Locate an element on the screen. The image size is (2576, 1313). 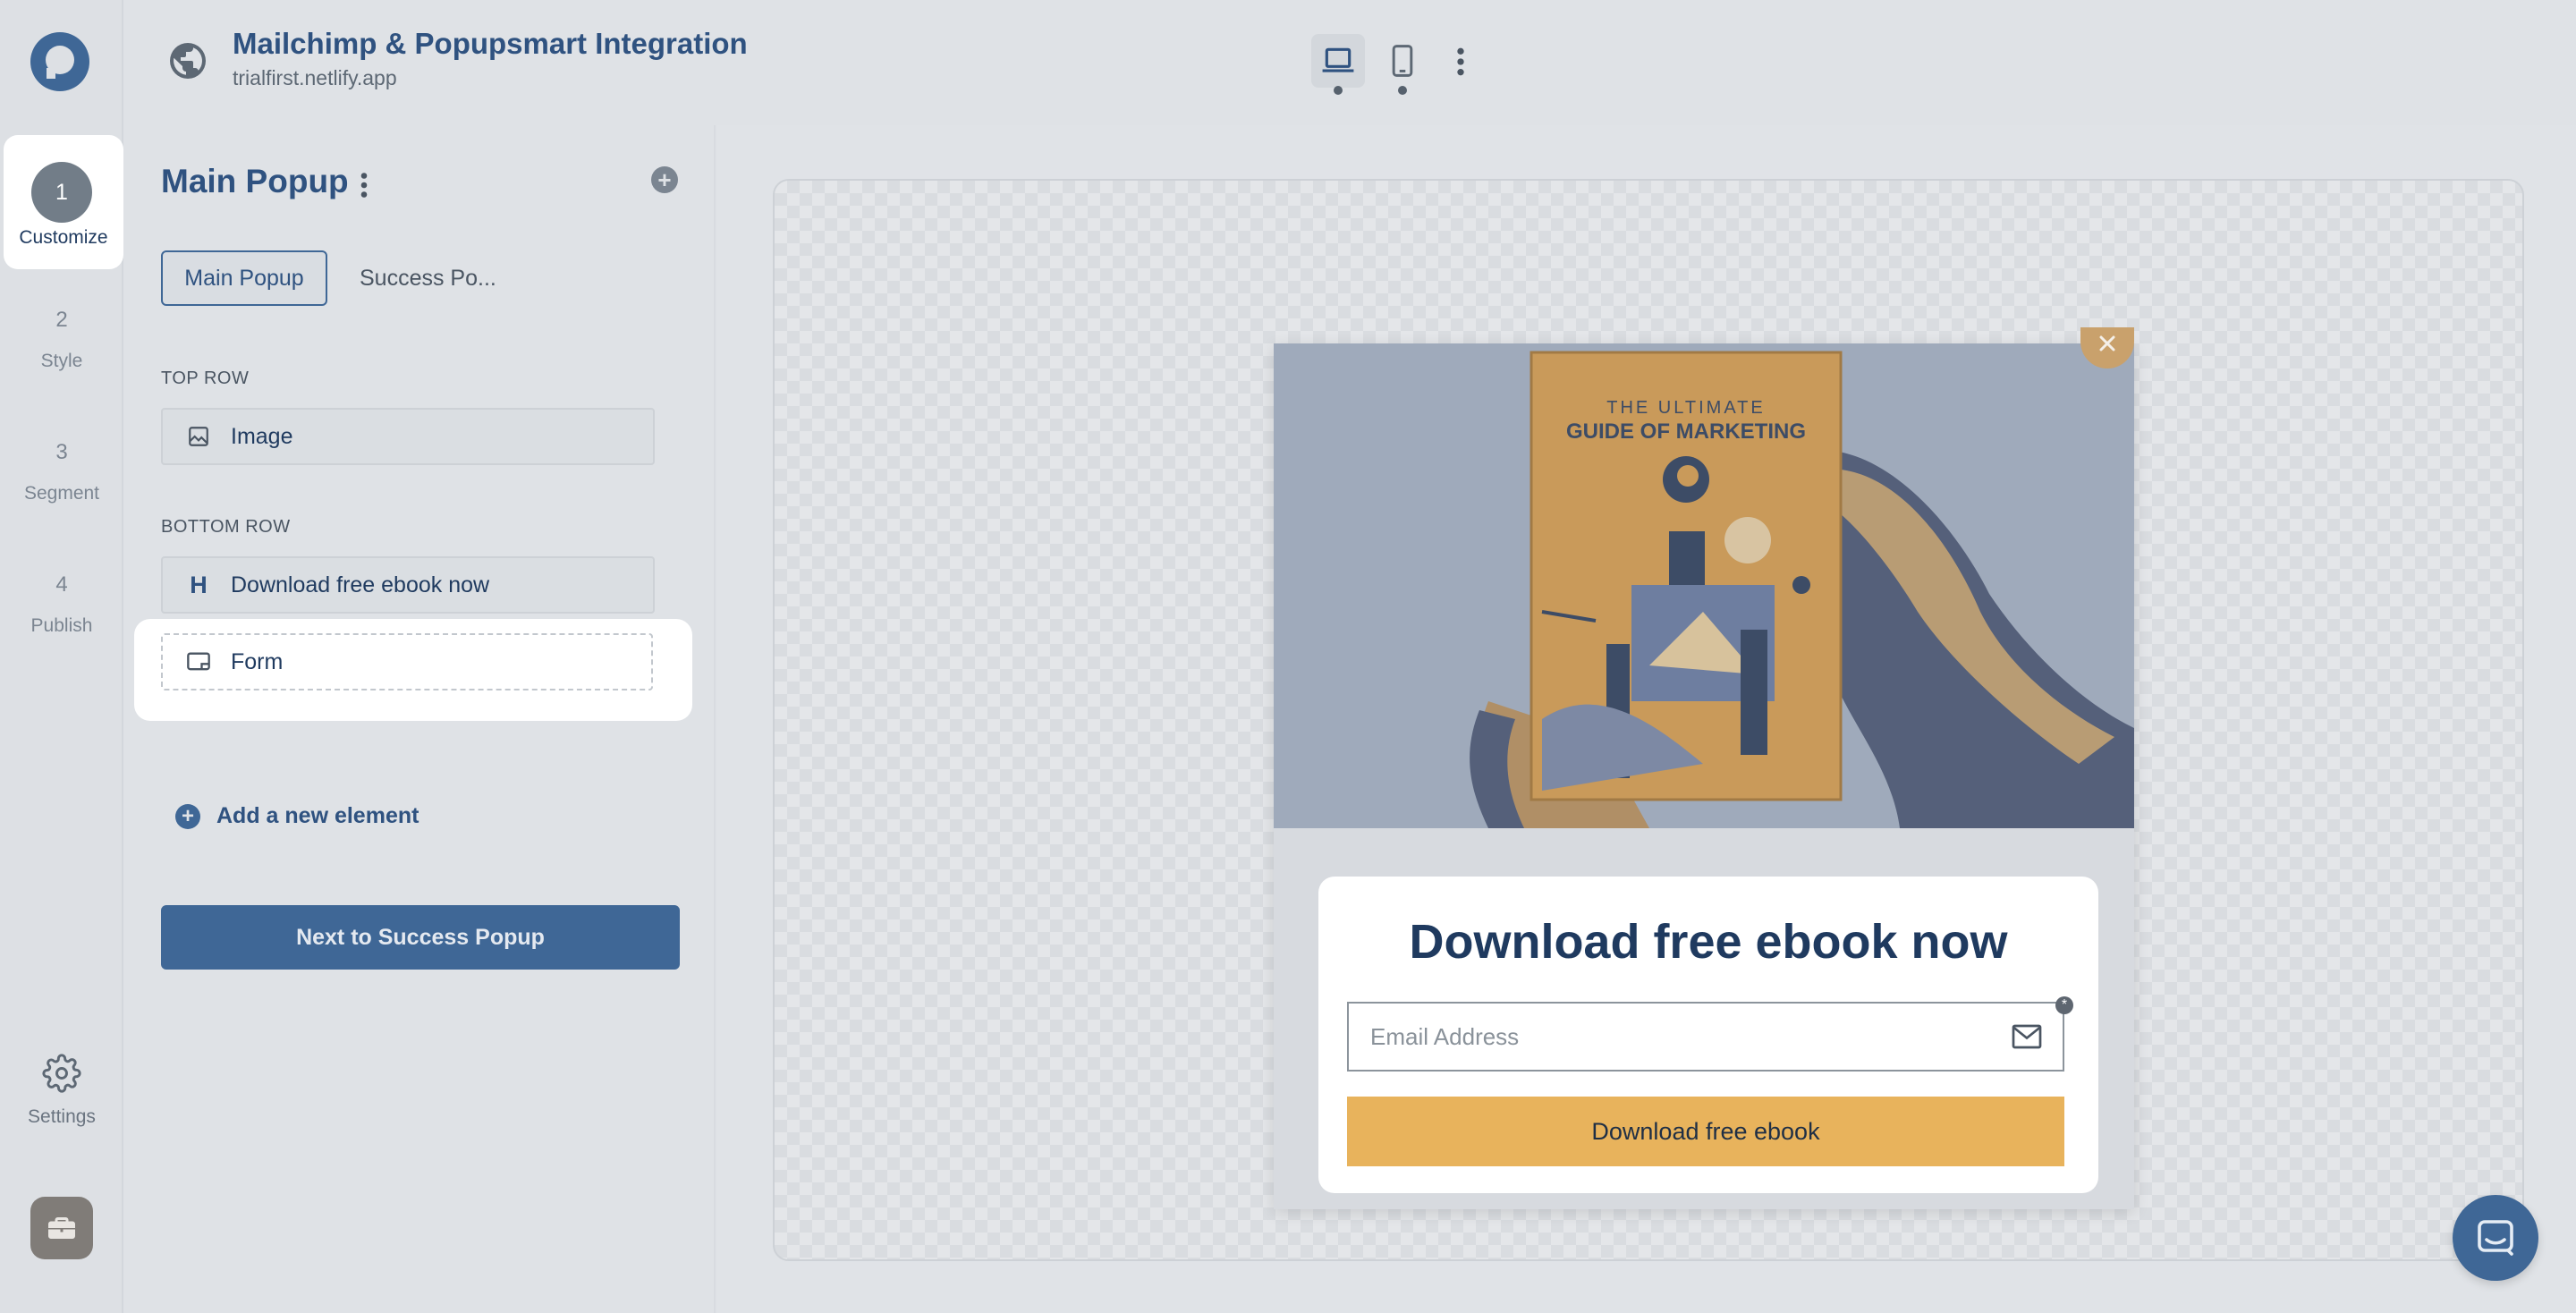
add-new-element-button: + Add a new element is located at coordinates (297, 816).